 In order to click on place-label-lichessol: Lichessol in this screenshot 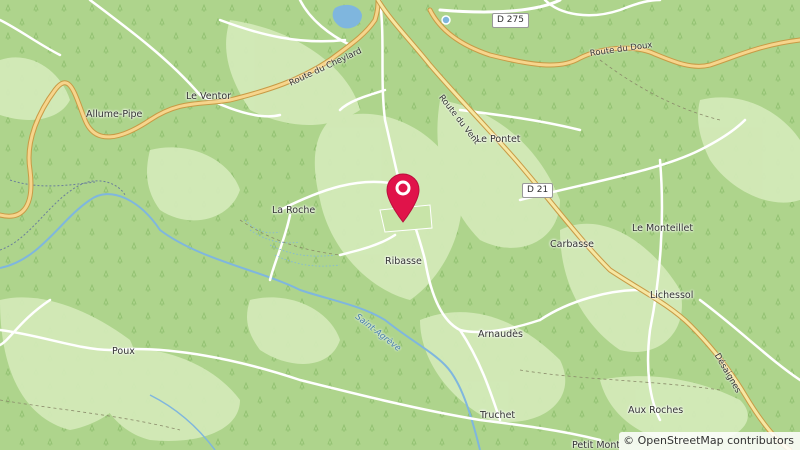, I will do `click(672, 295)`.